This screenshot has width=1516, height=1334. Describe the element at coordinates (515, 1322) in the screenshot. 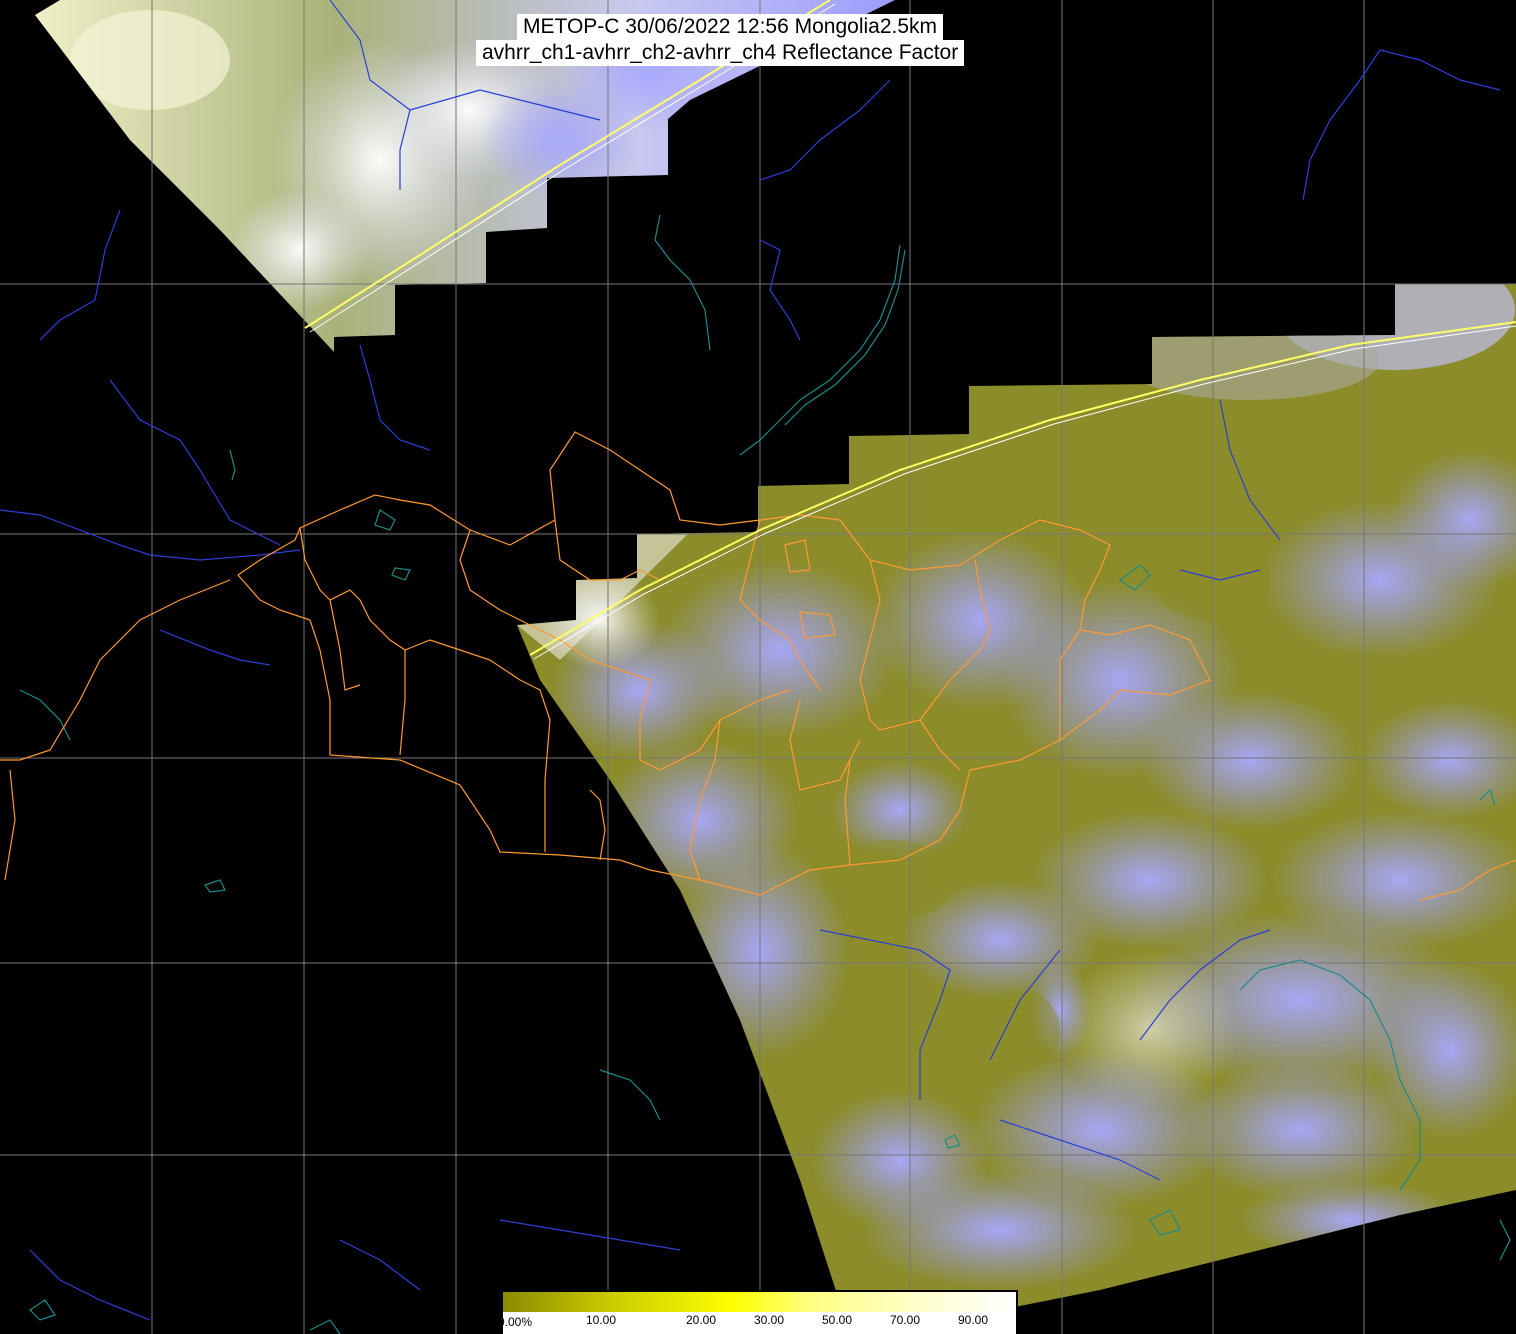

I see `legend-label-0: 0.00%` at that location.